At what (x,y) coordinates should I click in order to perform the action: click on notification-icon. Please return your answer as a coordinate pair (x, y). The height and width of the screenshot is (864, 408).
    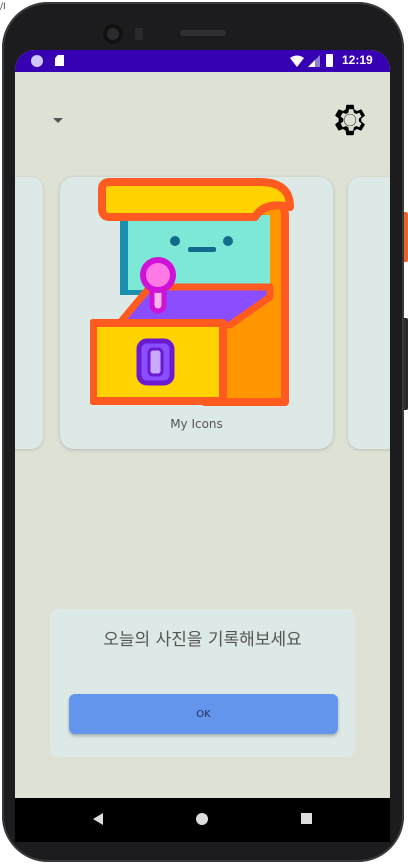
    Looking at the image, I should click on (37, 61).